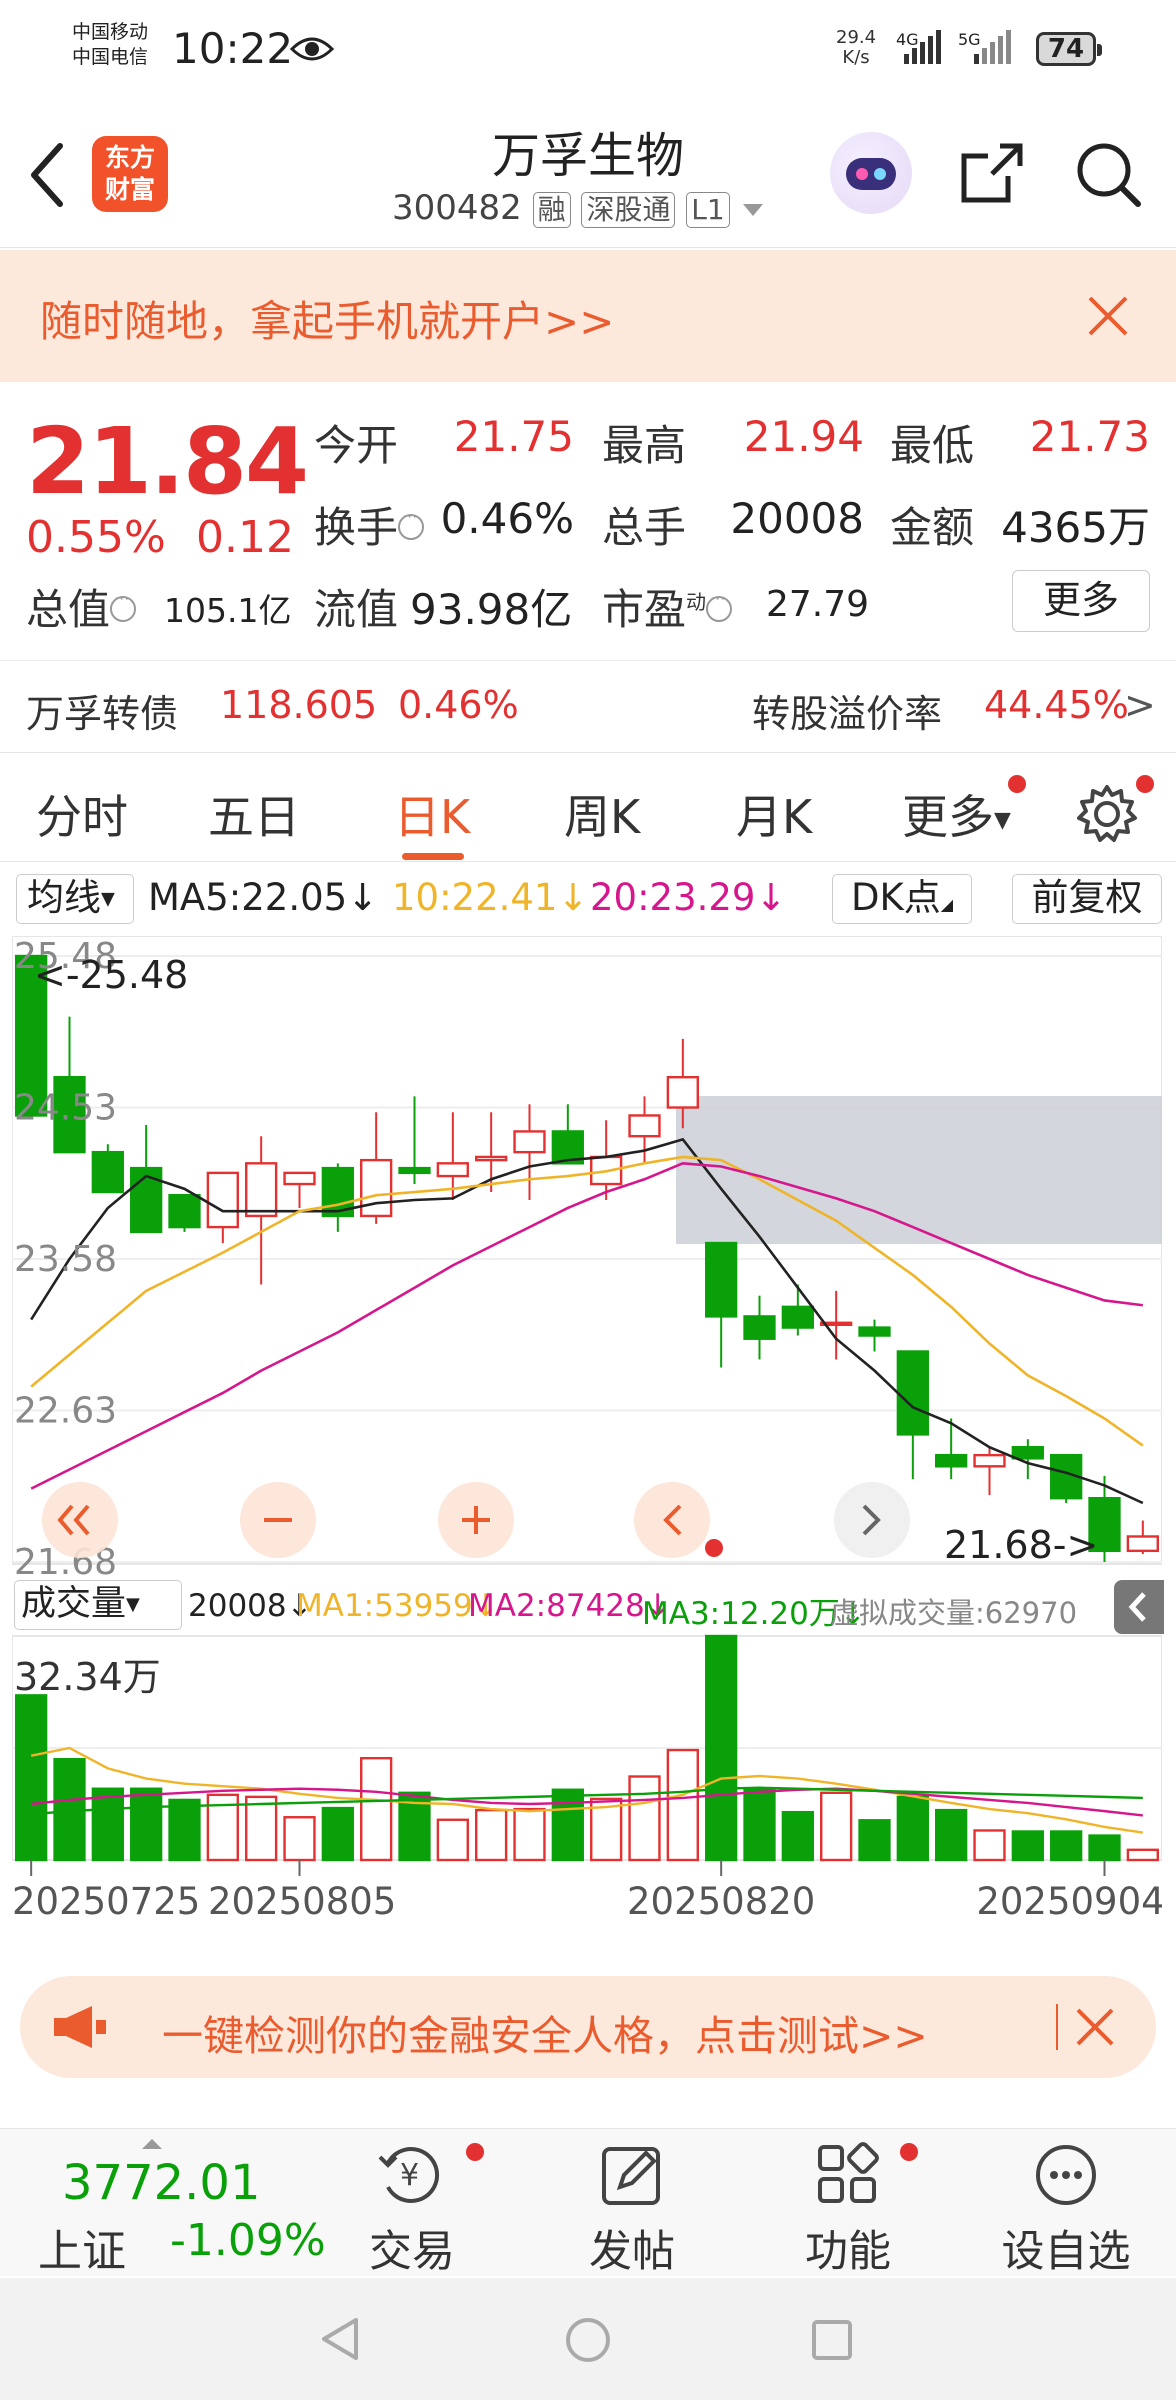 The width and height of the screenshot is (1176, 2400). I want to click on ma5-value: MA5:22.05↓, so click(263, 897).